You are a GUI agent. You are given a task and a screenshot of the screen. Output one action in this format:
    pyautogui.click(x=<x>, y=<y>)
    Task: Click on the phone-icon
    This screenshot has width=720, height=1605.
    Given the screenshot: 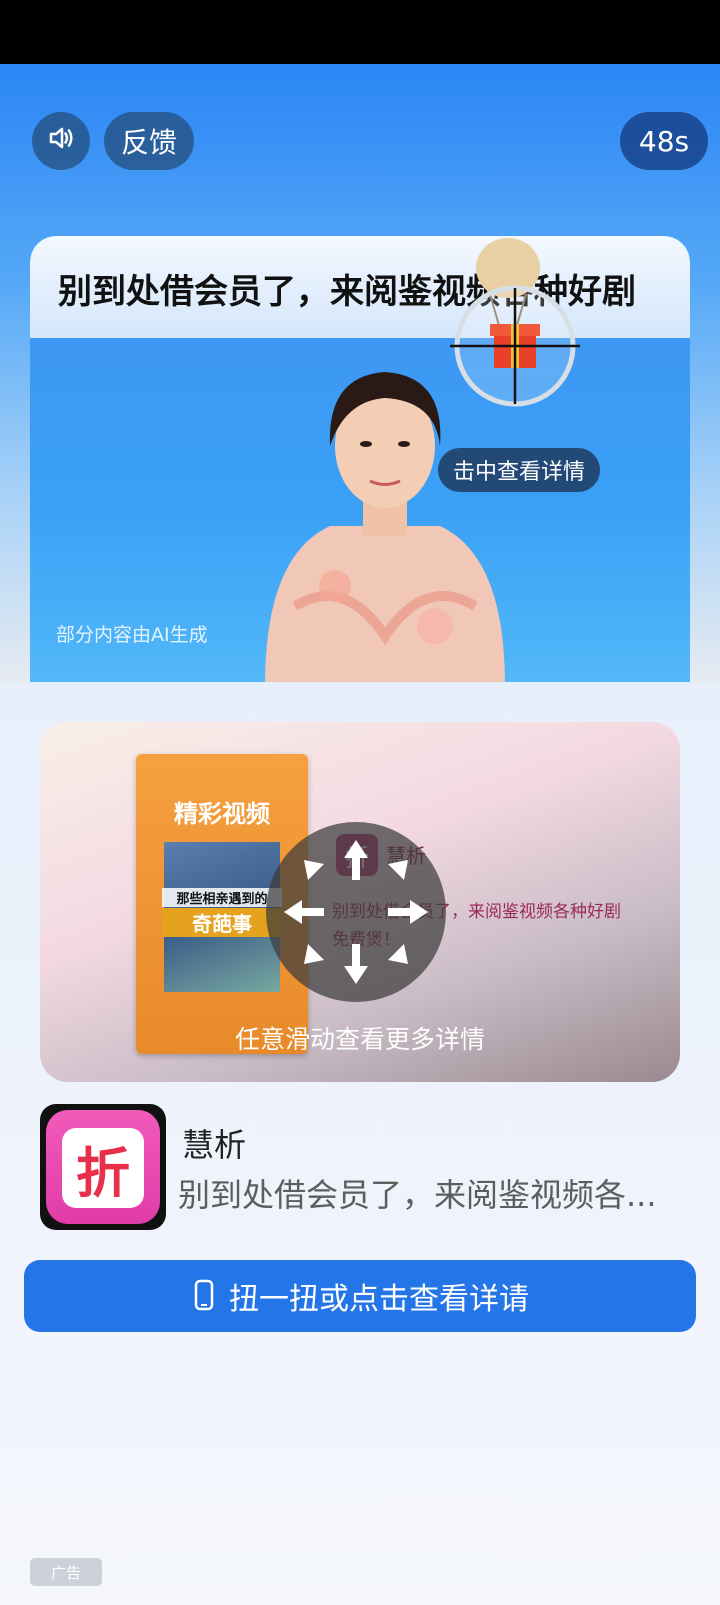 What is the action you would take?
    pyautogui.click(x=204, y=1296)
    